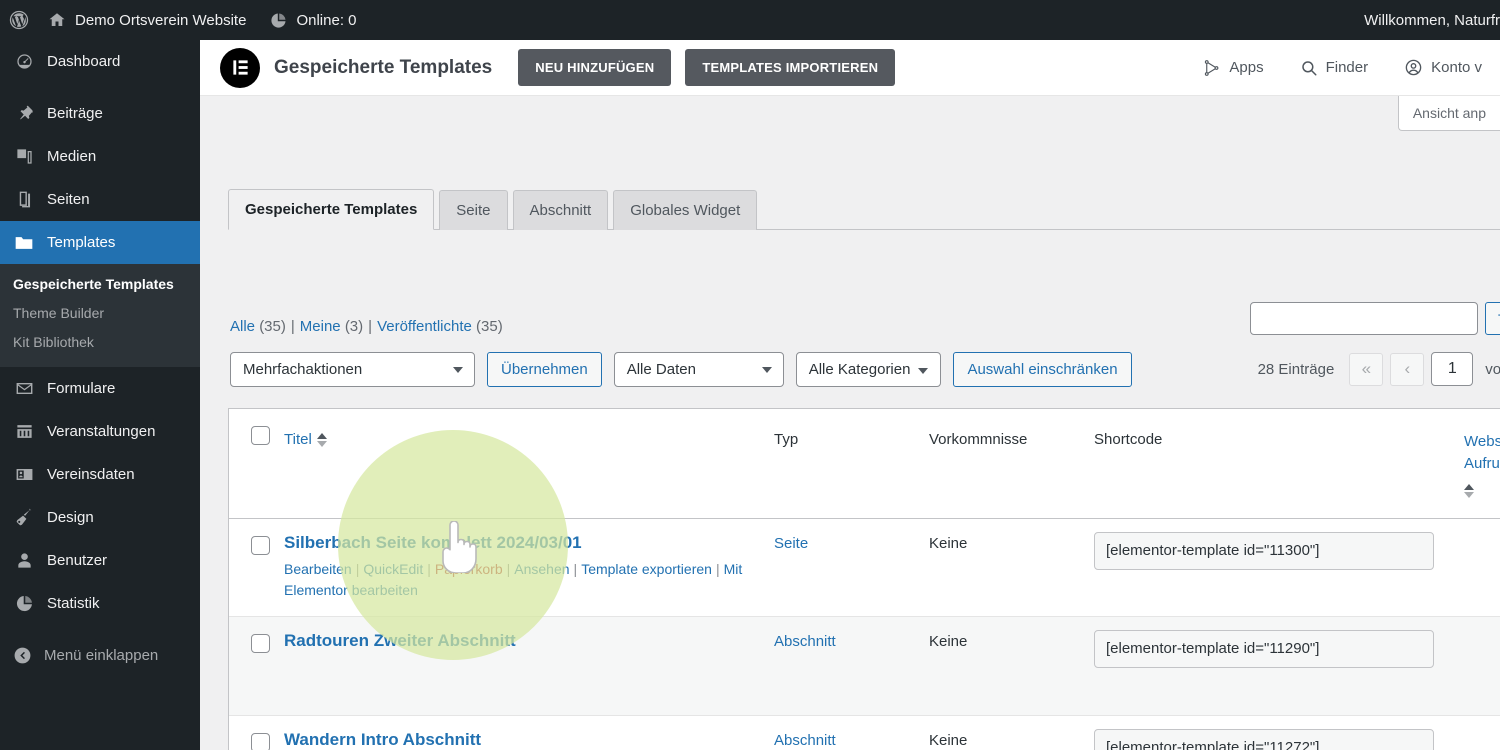 The height and width of the screenshot is (750, 1500). Describe the element at coordinates (469, 569) in the screenshot. I see `action-papierkorb: Papierkorb` at that location.